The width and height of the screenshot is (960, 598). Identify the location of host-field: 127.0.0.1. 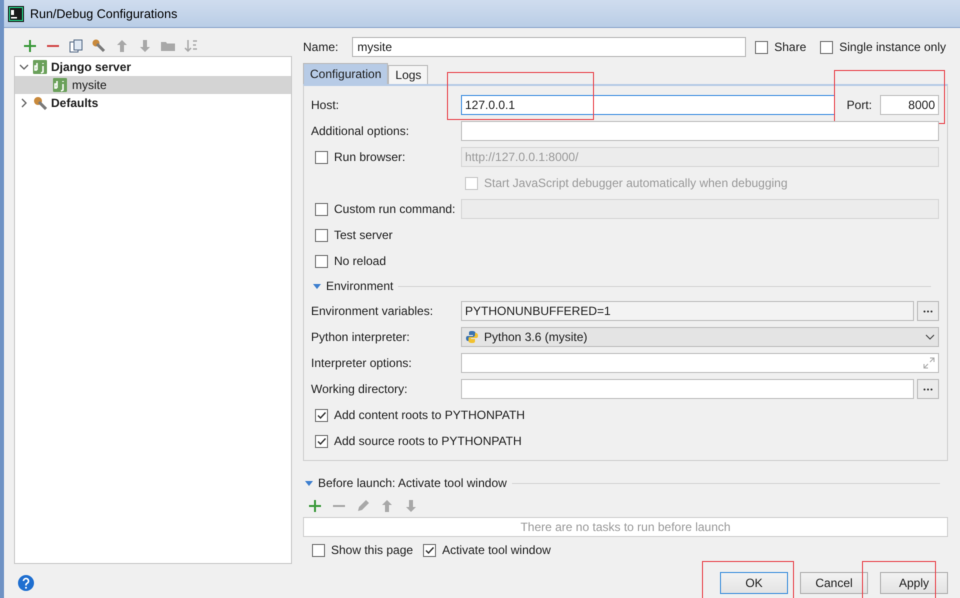
(648, 105).